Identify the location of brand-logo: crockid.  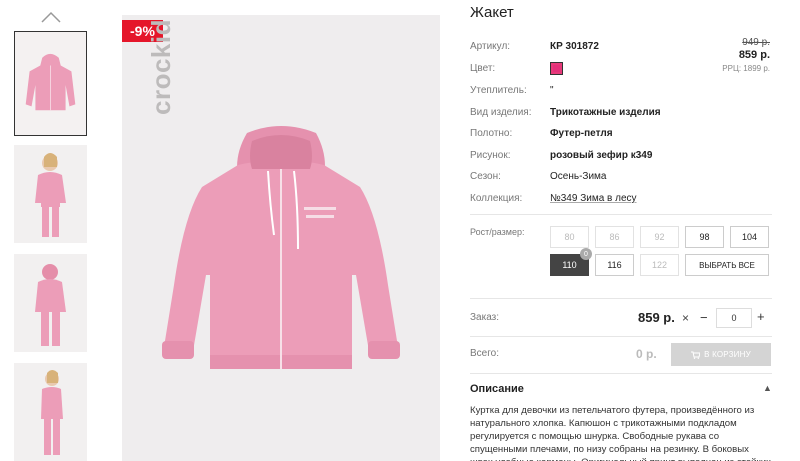
(161, 67).